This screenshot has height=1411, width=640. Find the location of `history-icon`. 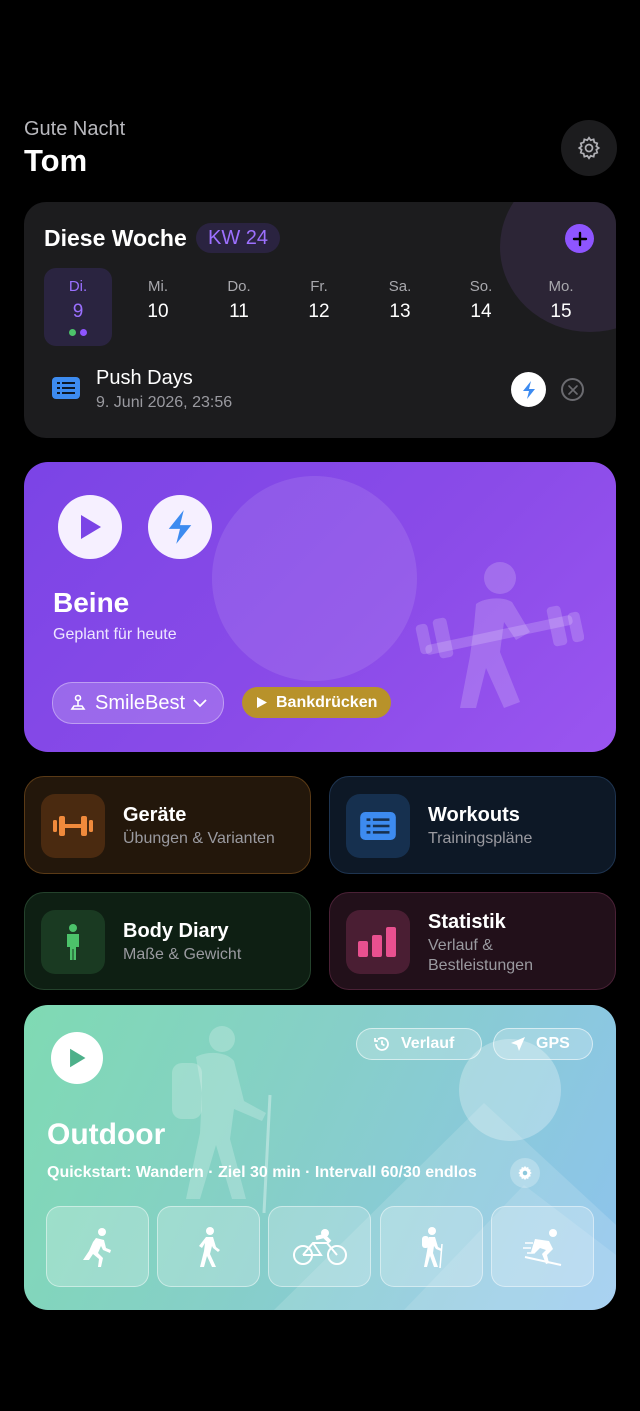

history-icon is located at coordinates (381, 1044).